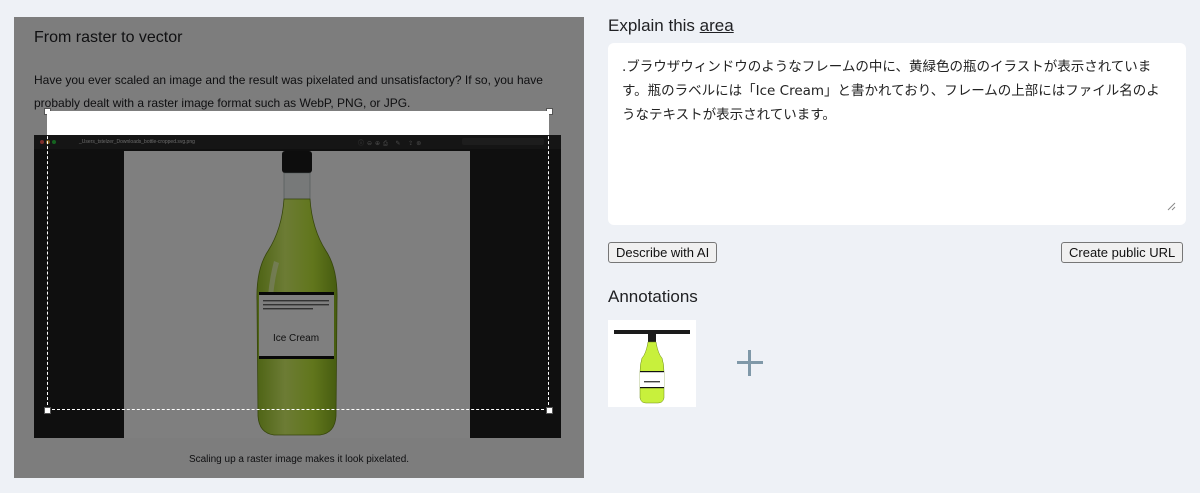 Image resolution: width=1200 pixels, height=493 pixels. What do you see at coordinates (653, 296) in the screenshot?
I see `annotations-heading: Annotations` at bounding box center [653, 296].